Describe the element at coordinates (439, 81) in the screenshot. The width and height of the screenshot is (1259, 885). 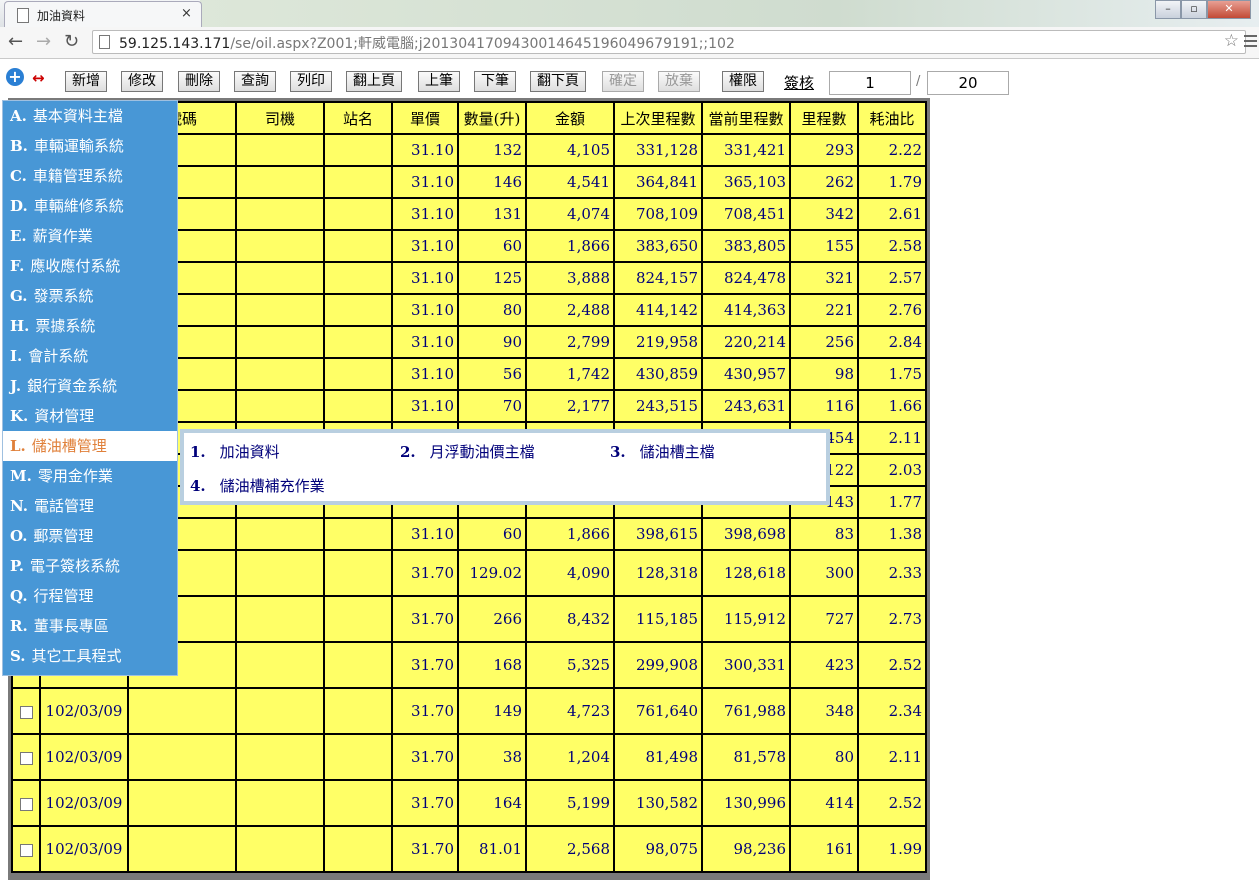
I see `prev-record-button: 上筆` at that location.